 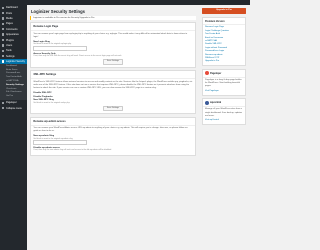 I want to click on sidebar-item-label: Users, so click(x=9, y=45).